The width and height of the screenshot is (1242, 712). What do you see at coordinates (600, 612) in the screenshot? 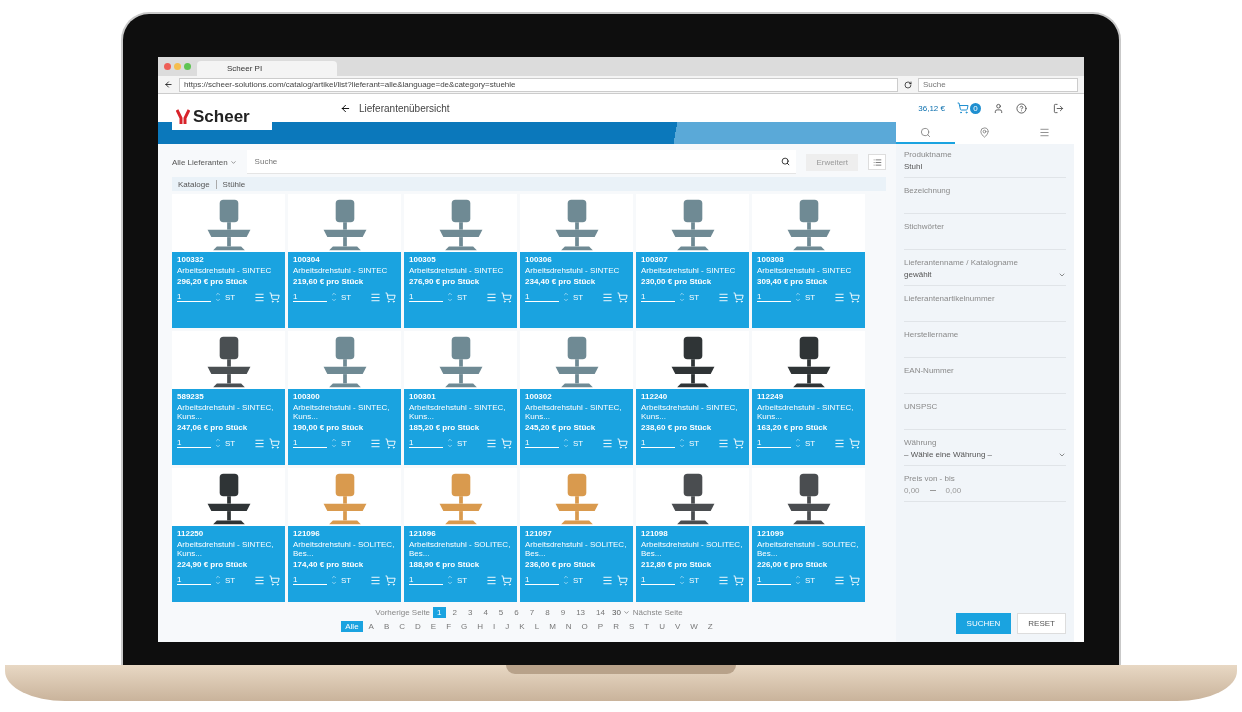
I see `page-button: 14` at bounding box center [600, 612].